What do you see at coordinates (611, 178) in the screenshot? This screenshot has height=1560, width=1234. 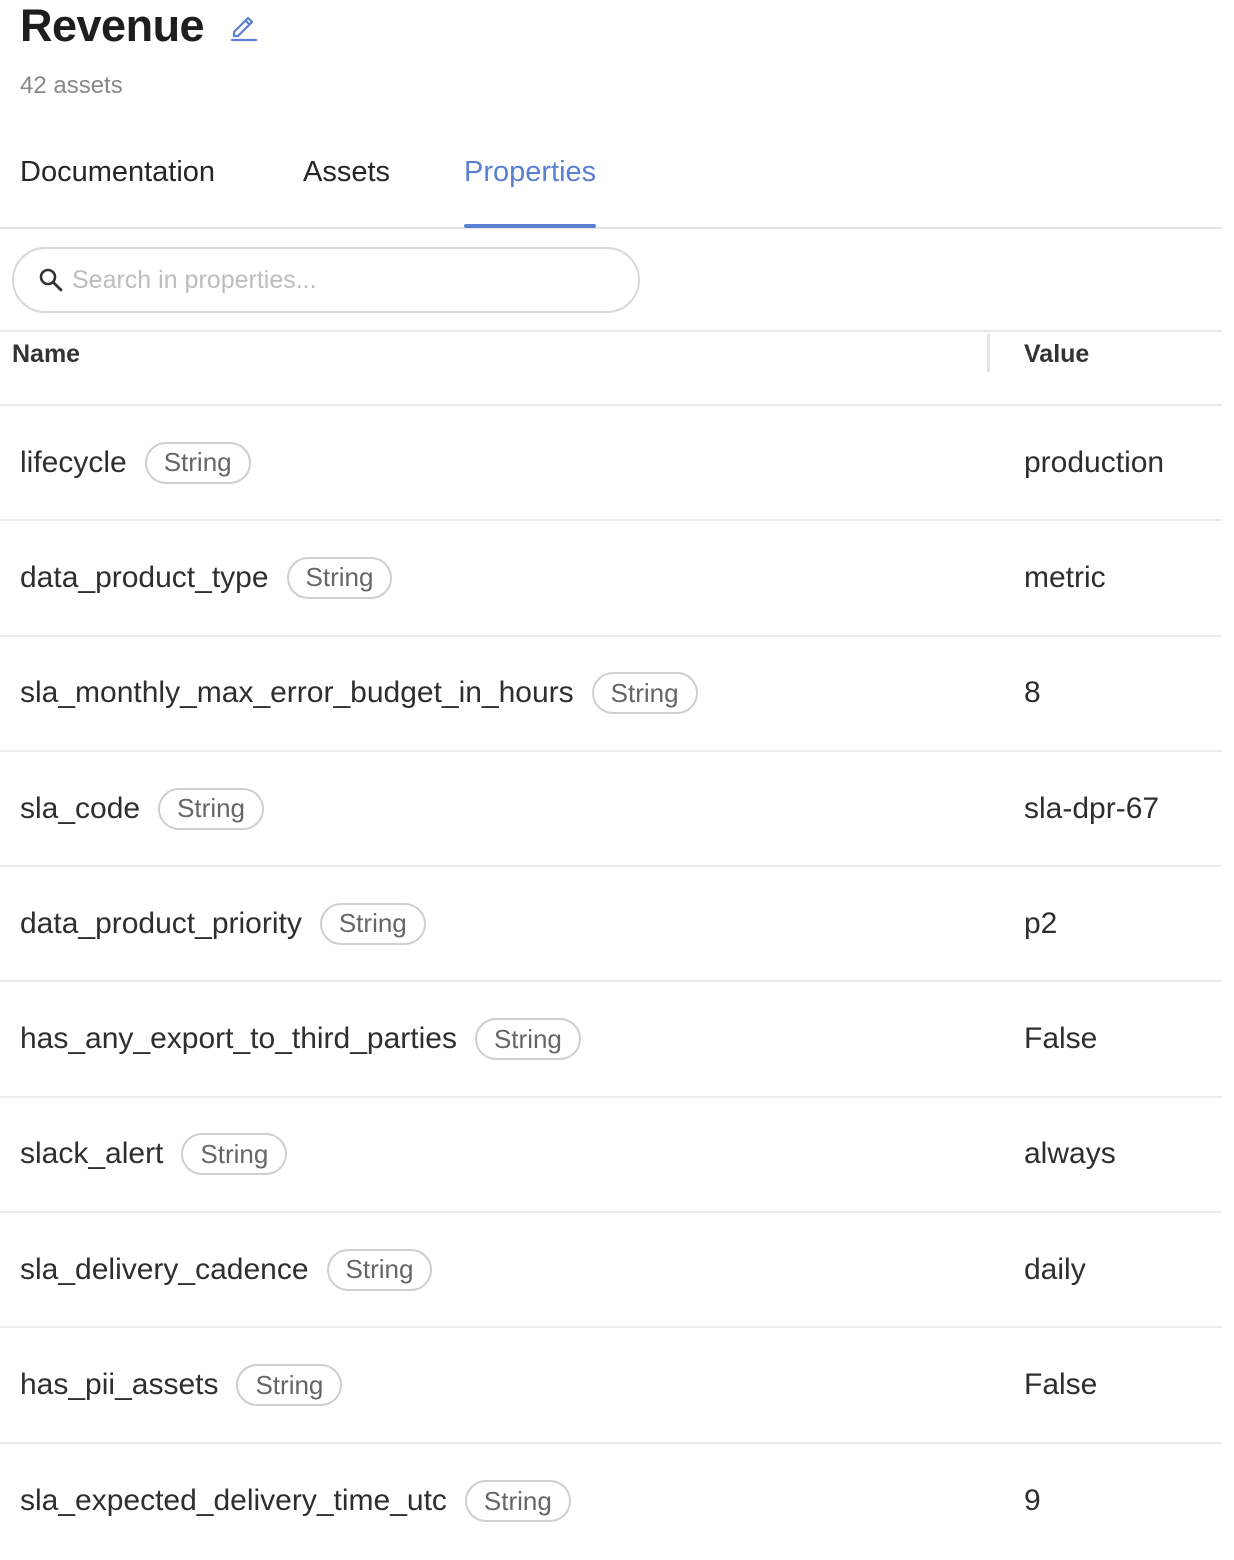 I see `tab-bar: Documentation Assets Properties` at bounding box center [611, 178].